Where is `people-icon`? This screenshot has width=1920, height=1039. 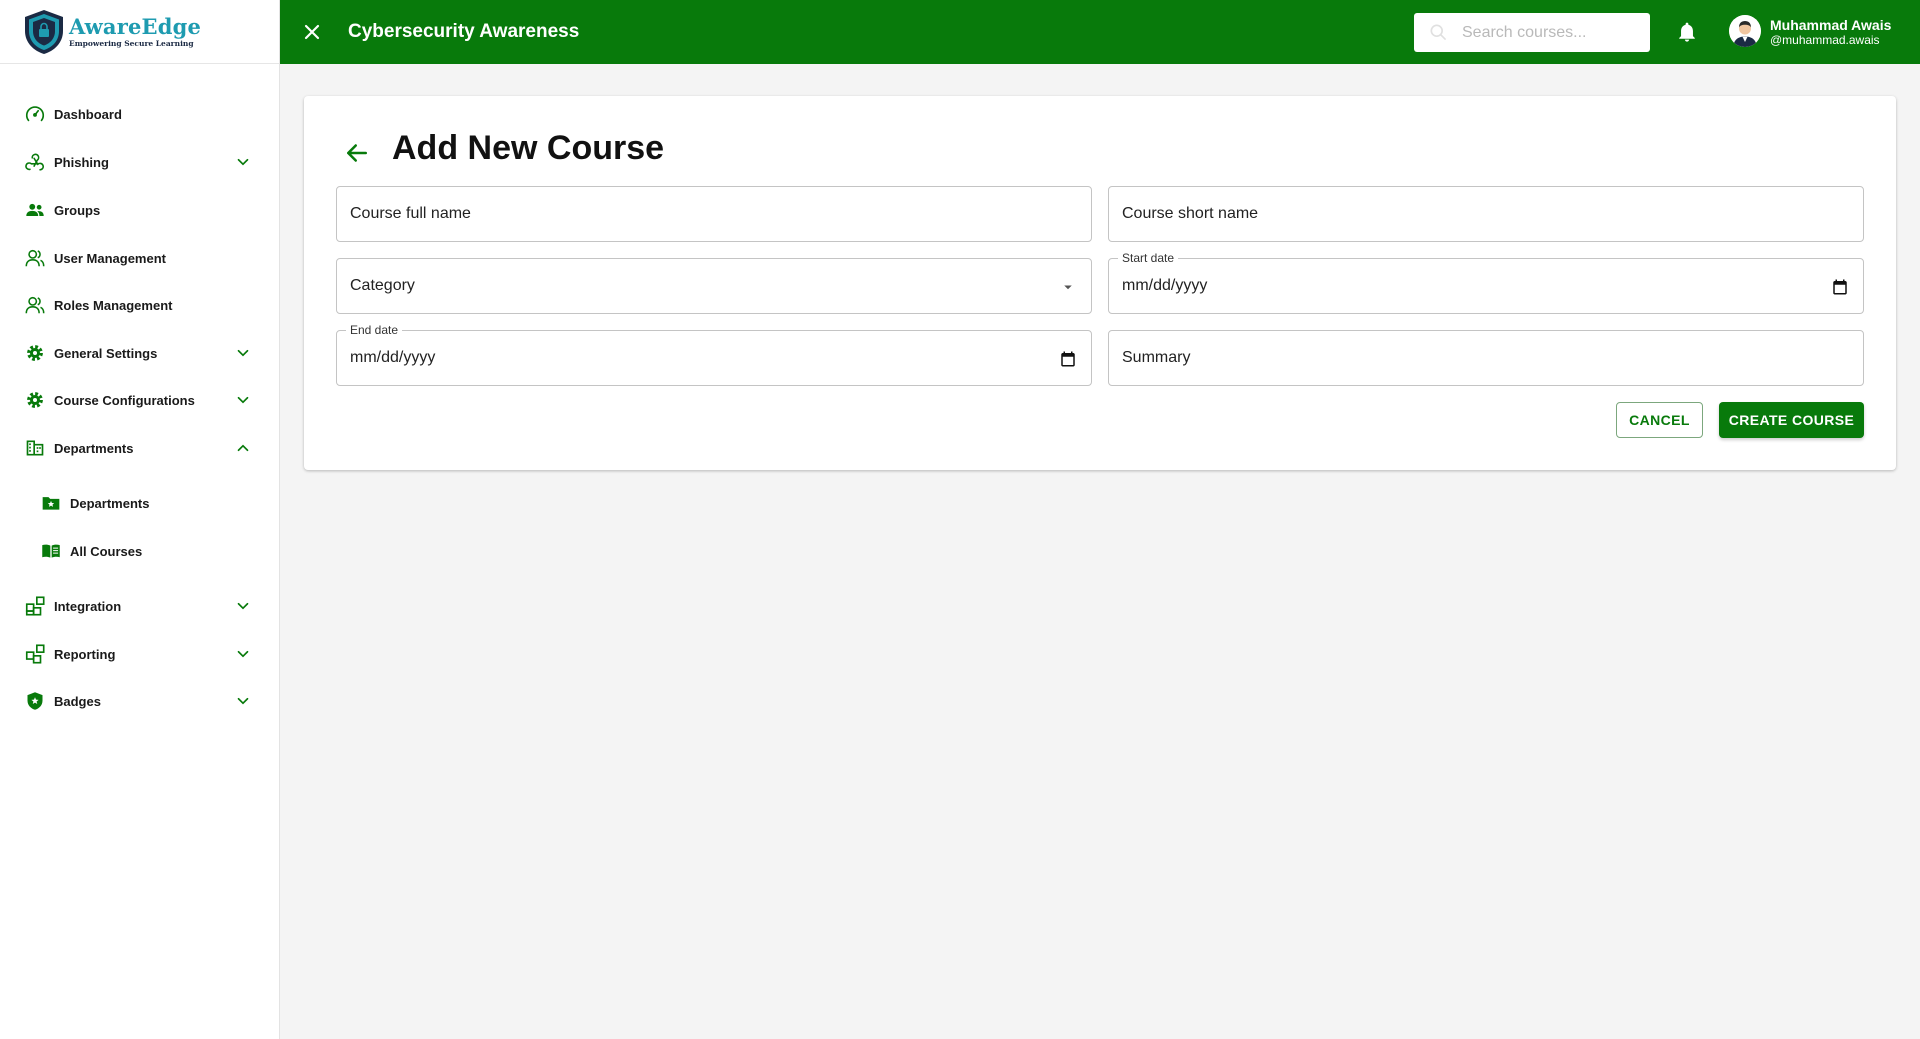 people-icon is located at coordinates (35, 210).